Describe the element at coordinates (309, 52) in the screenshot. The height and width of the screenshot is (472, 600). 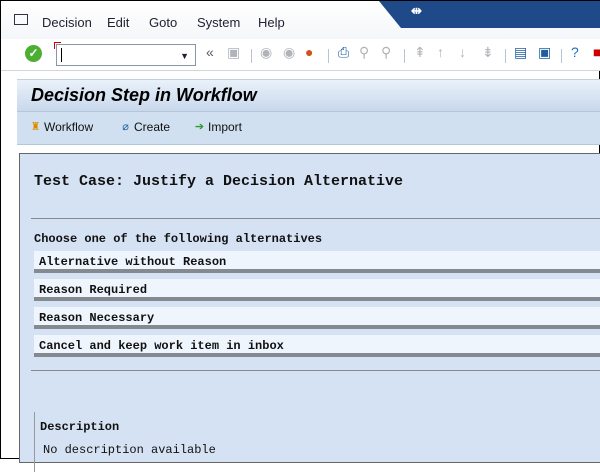
I see `cancel-icon: ●` at that location.